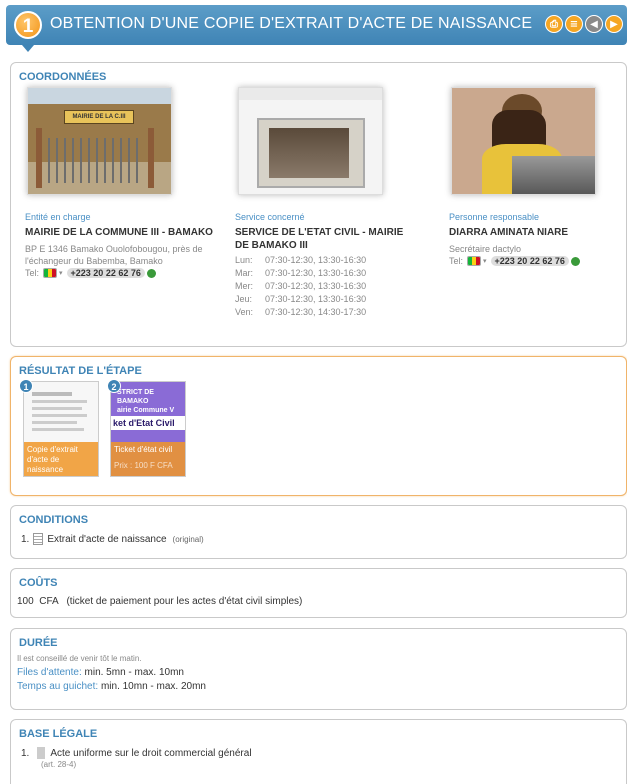  I want to click on personne-tel: Tel: ▾ +223 20 22 62 76, so click(538, 261).